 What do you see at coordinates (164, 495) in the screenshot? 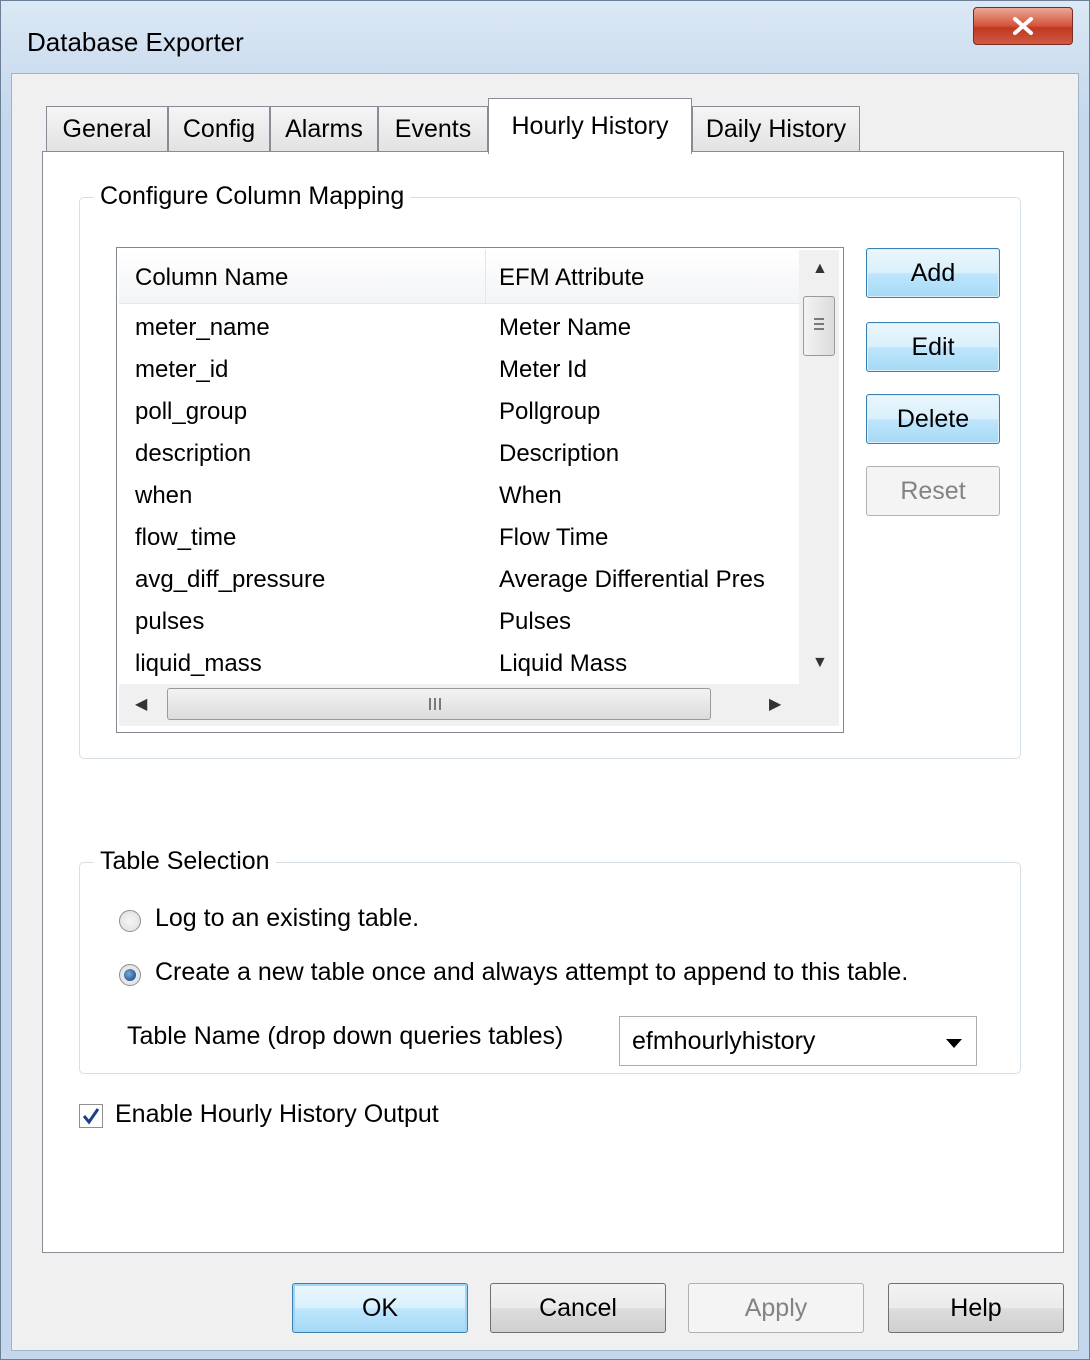
I see `row-column-name: when` at bounding box center [164, 495].